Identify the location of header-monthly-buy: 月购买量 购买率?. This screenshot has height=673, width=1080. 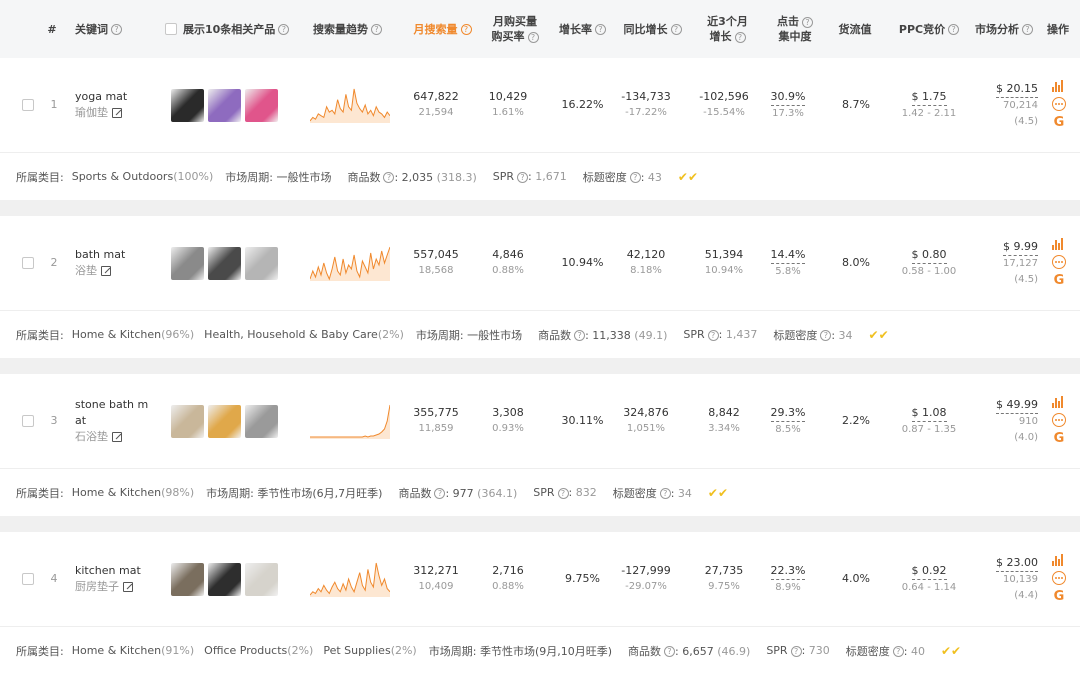
(515, 29).